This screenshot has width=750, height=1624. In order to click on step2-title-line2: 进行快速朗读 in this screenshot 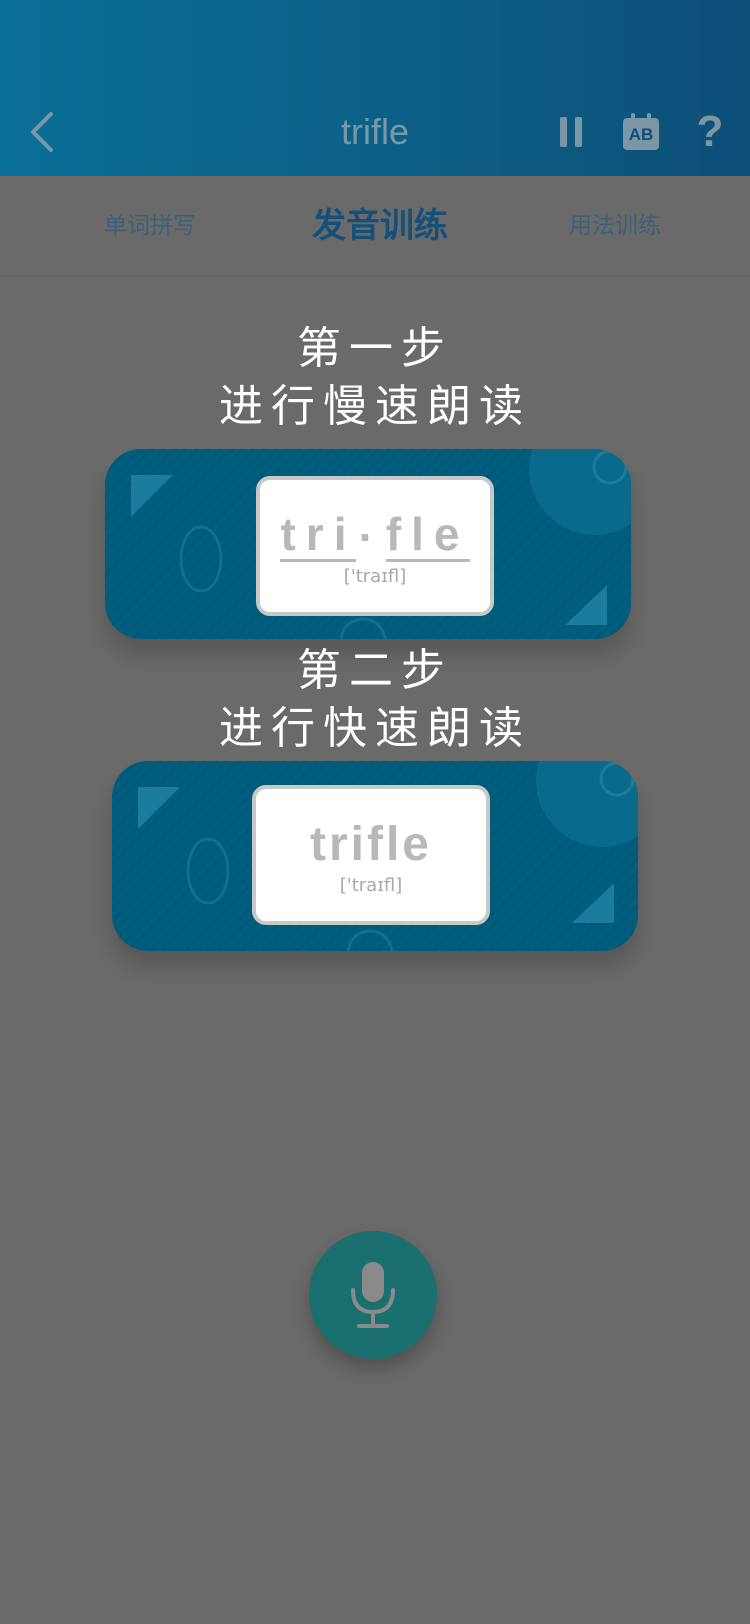, I will do `click(375, 728)`.